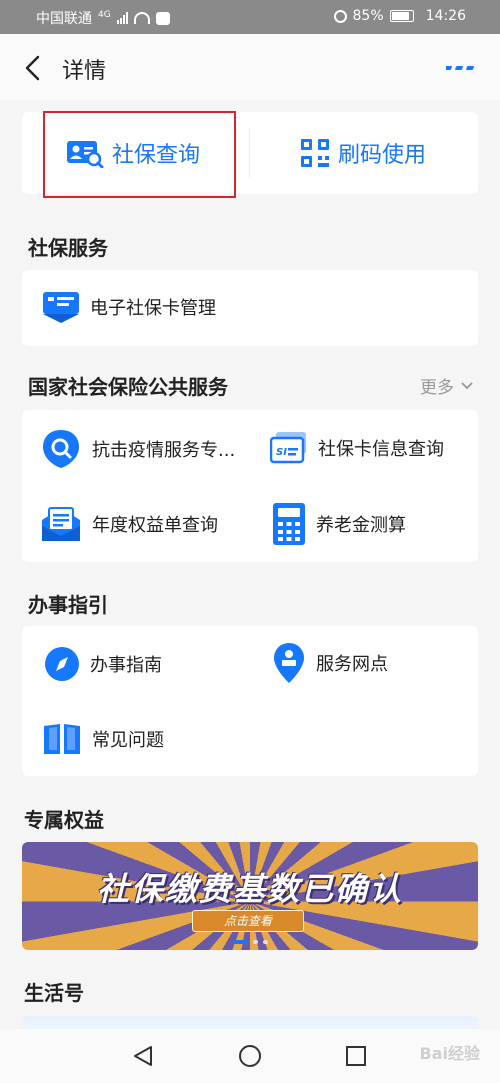 The width and height of the screenshot is (500, 1083). I want to click on search-shield-icon, so click(61, 449).